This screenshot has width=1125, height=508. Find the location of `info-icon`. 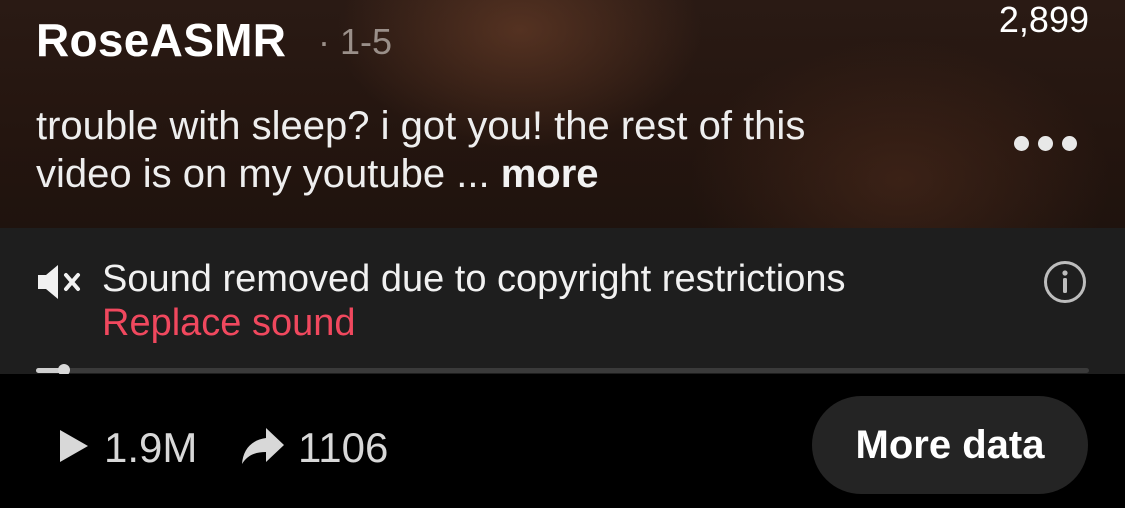

info-icon is located at coordinates (1065, 282).